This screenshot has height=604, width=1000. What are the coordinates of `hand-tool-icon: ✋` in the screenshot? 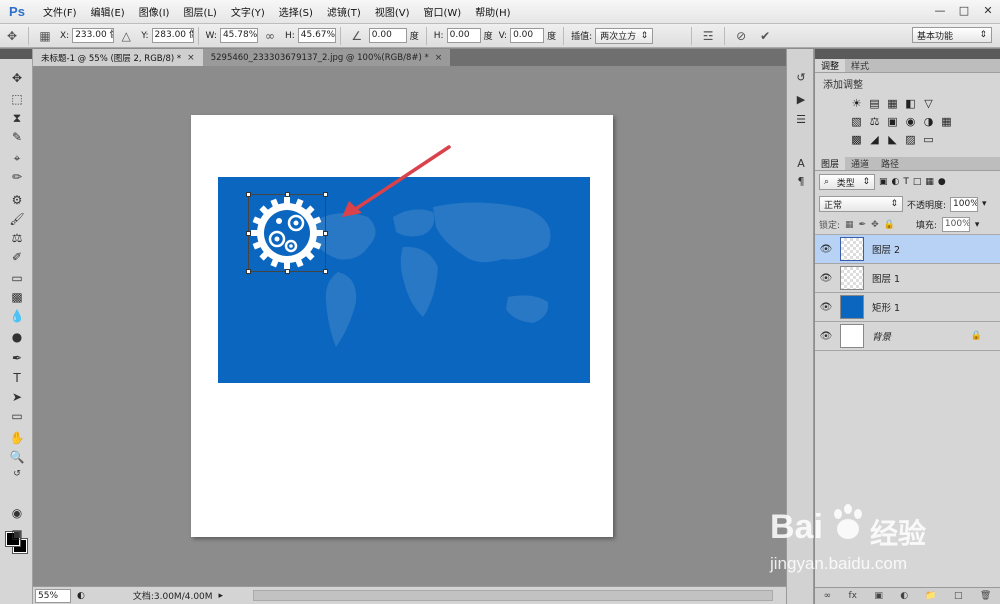 It's located at (17, 438).